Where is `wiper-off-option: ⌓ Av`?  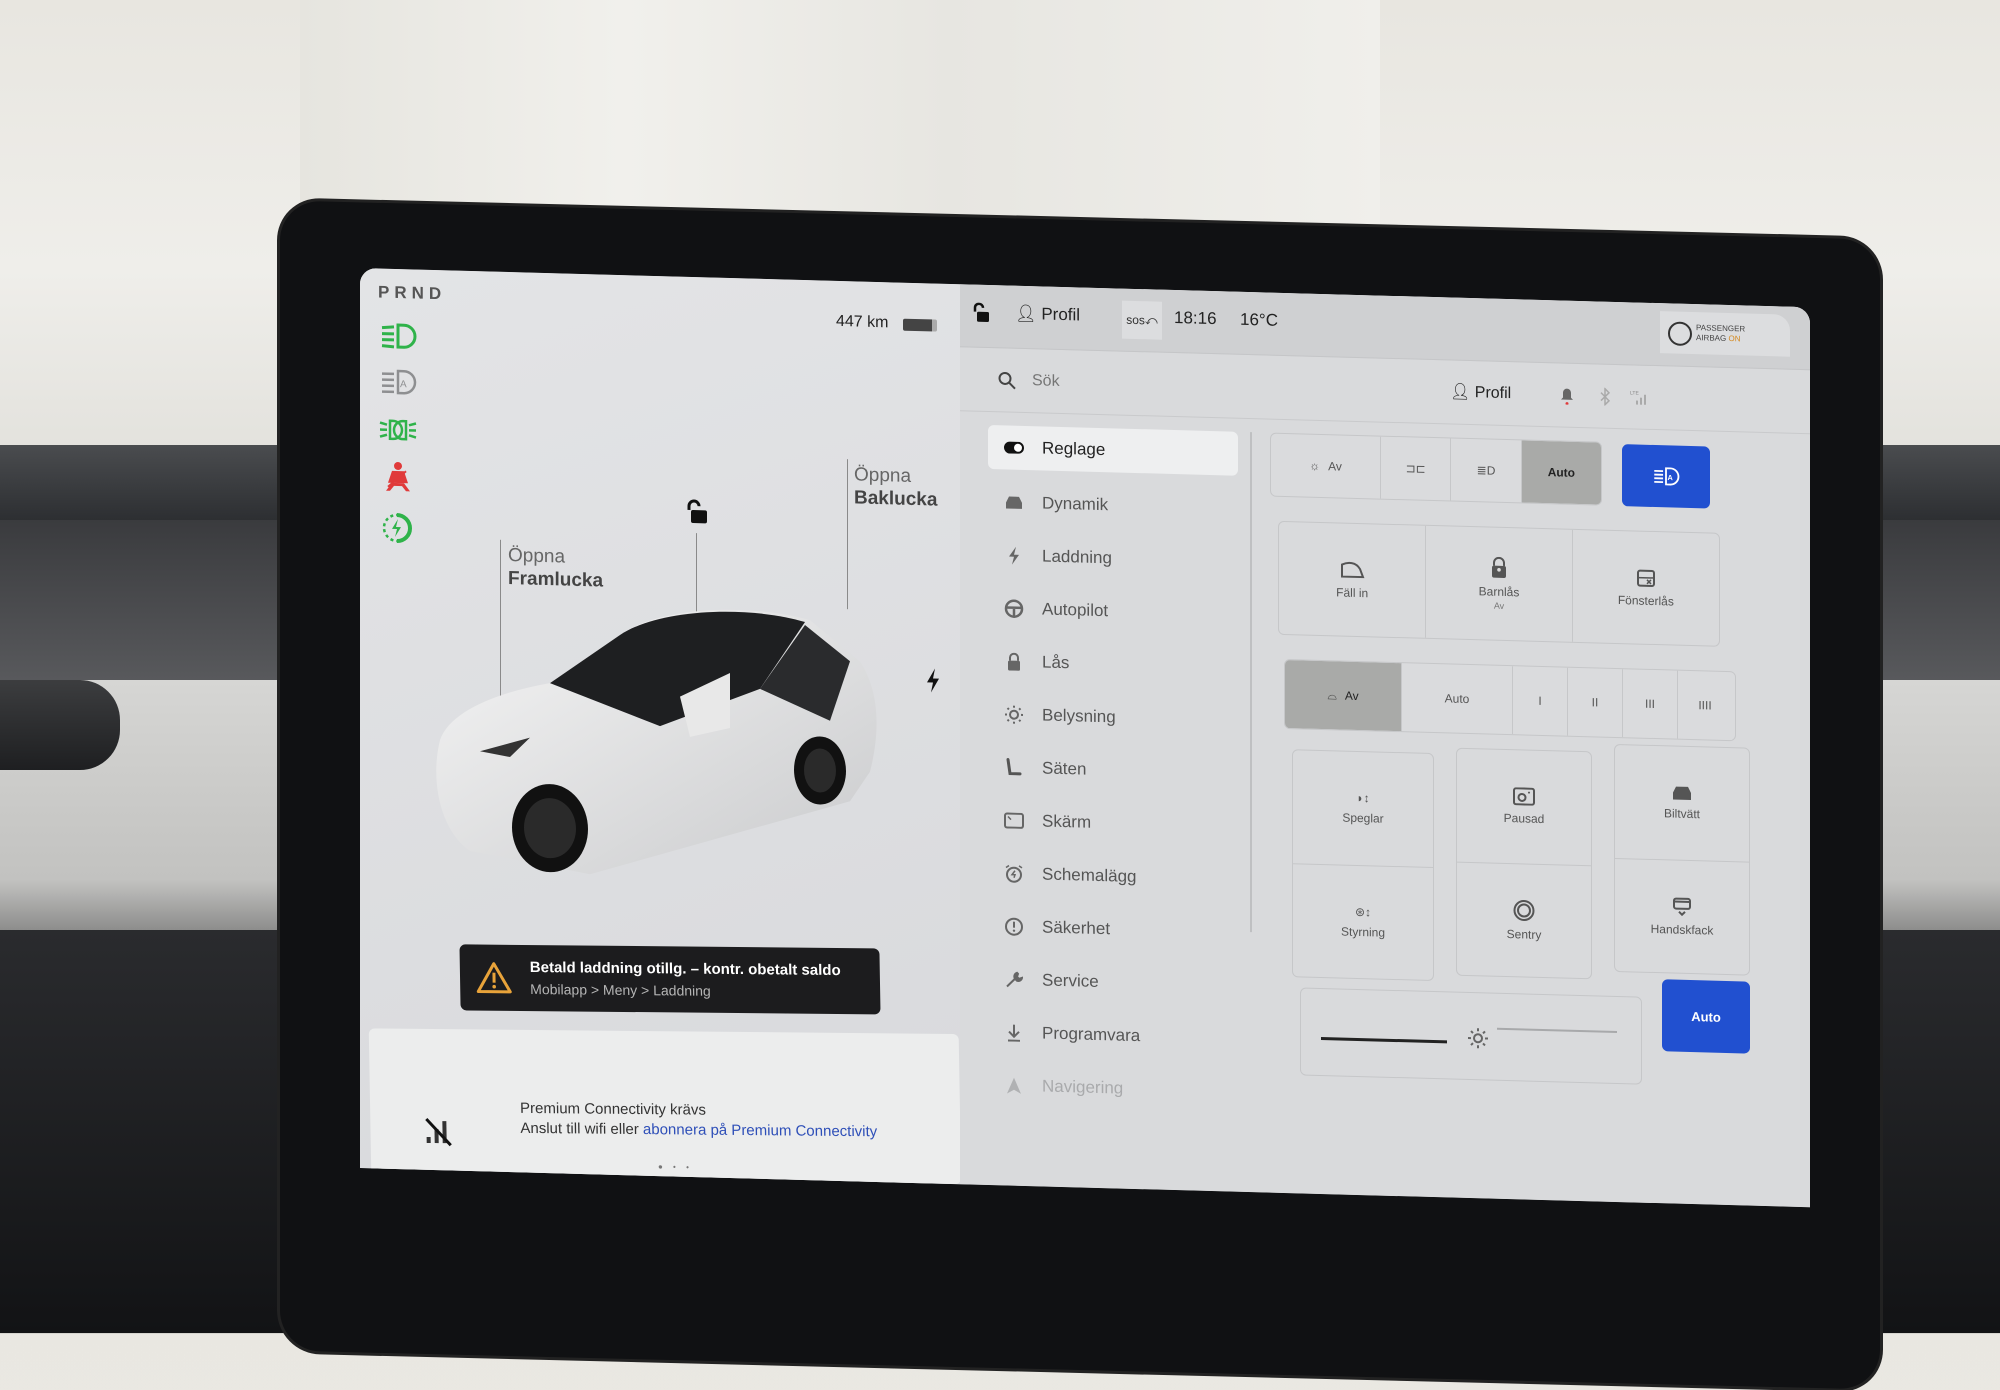
wiper-off-option: ⌓ Av is located at coordinates (1343, 696).